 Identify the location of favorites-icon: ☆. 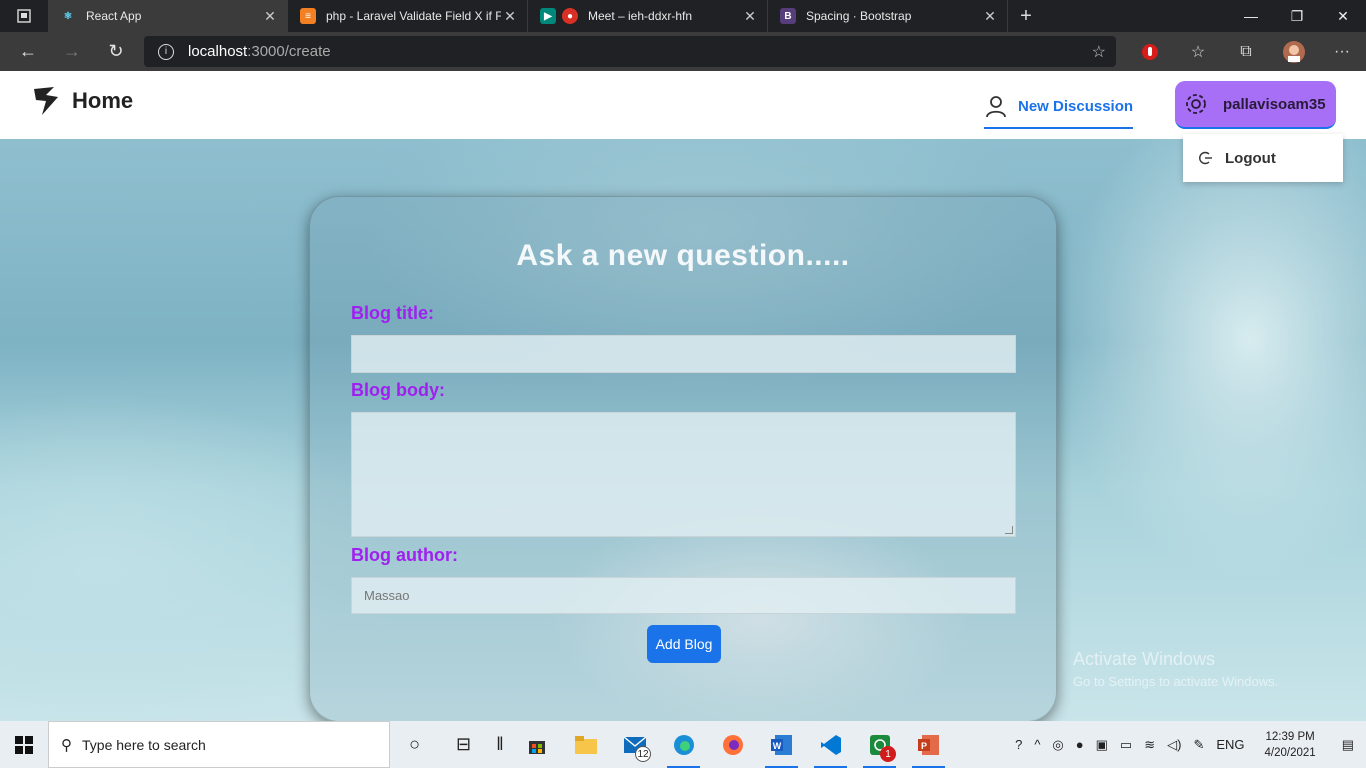
(1198, 51).